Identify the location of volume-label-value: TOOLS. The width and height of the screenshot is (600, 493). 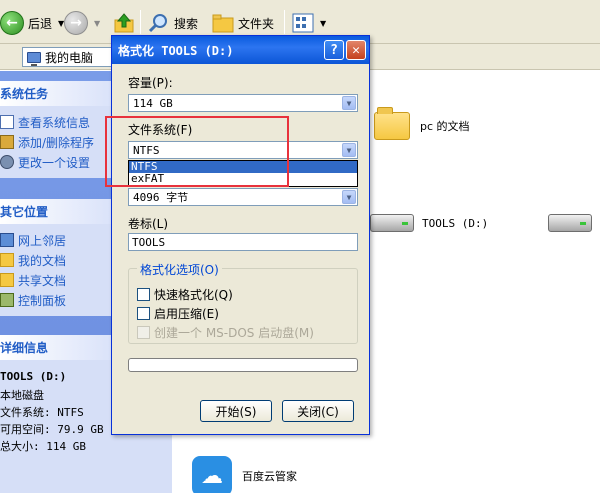
(149, 242).